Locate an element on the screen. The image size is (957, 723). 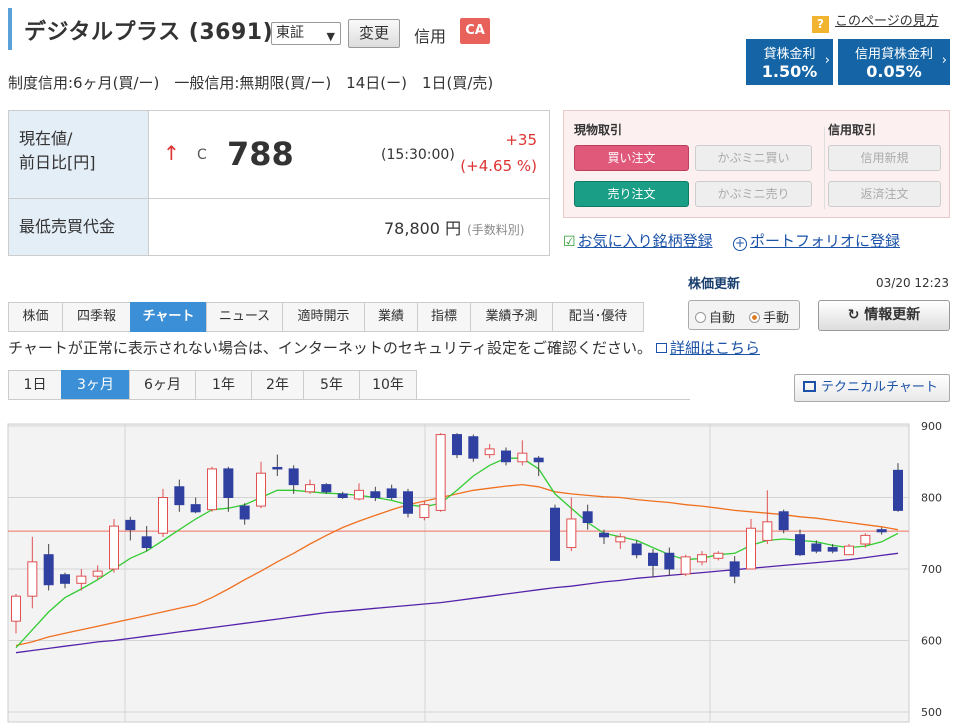
tab-chart: チャート is located at coordinates (168, 317).